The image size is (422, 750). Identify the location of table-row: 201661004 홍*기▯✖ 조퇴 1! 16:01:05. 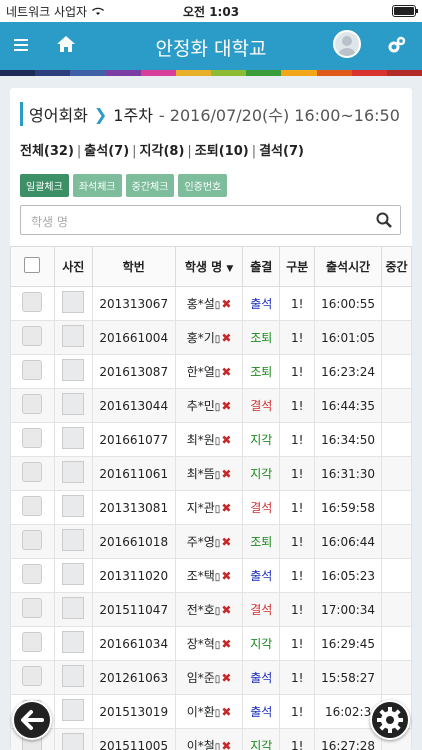
(211, 337).